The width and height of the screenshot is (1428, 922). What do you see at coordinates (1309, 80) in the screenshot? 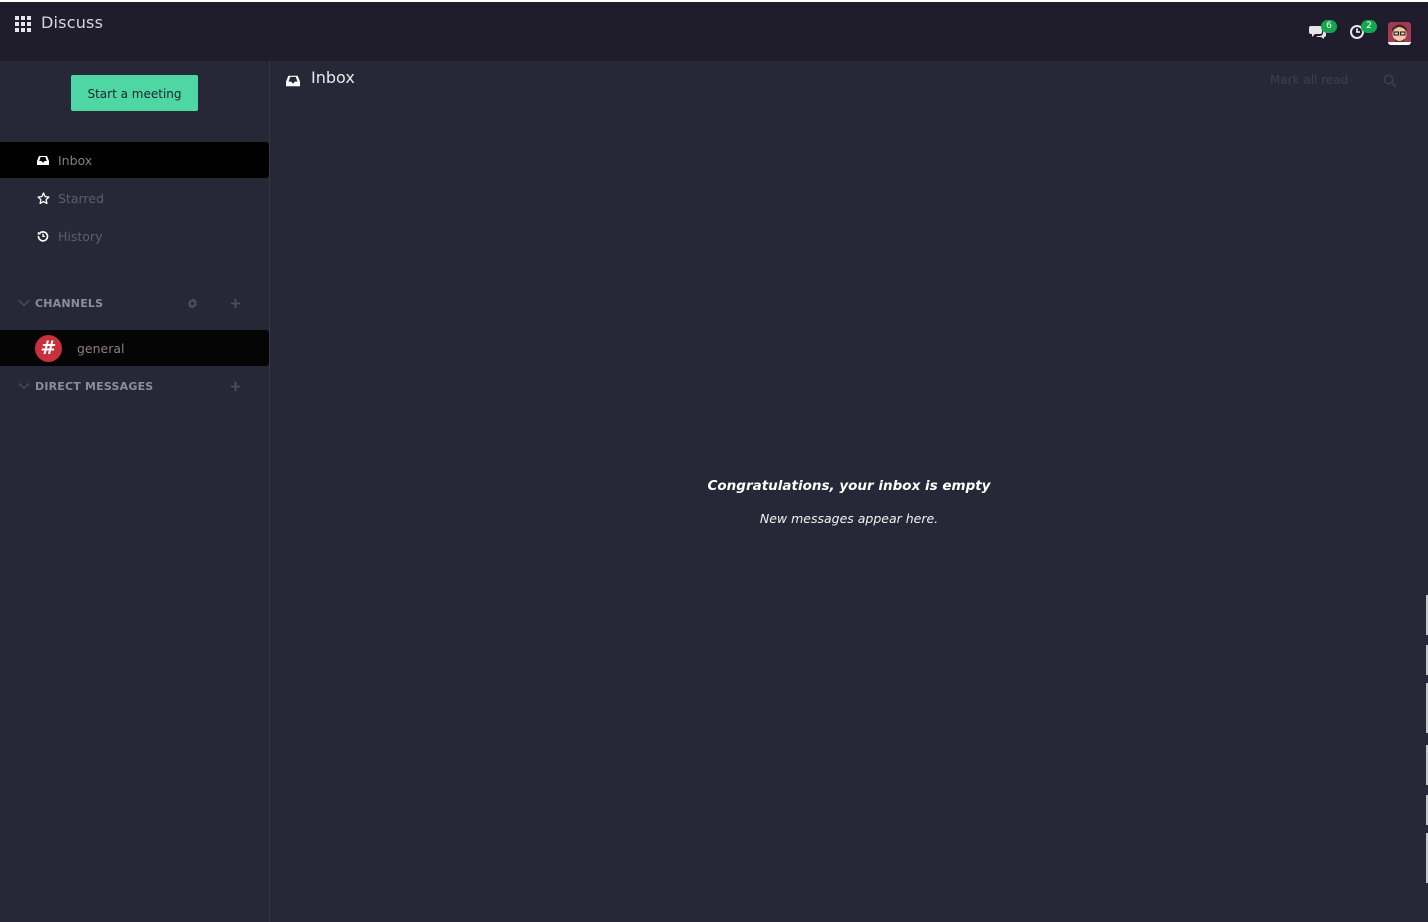
I see `mark-all-read-button: Mark all read` at bounding box center [1309, 80].